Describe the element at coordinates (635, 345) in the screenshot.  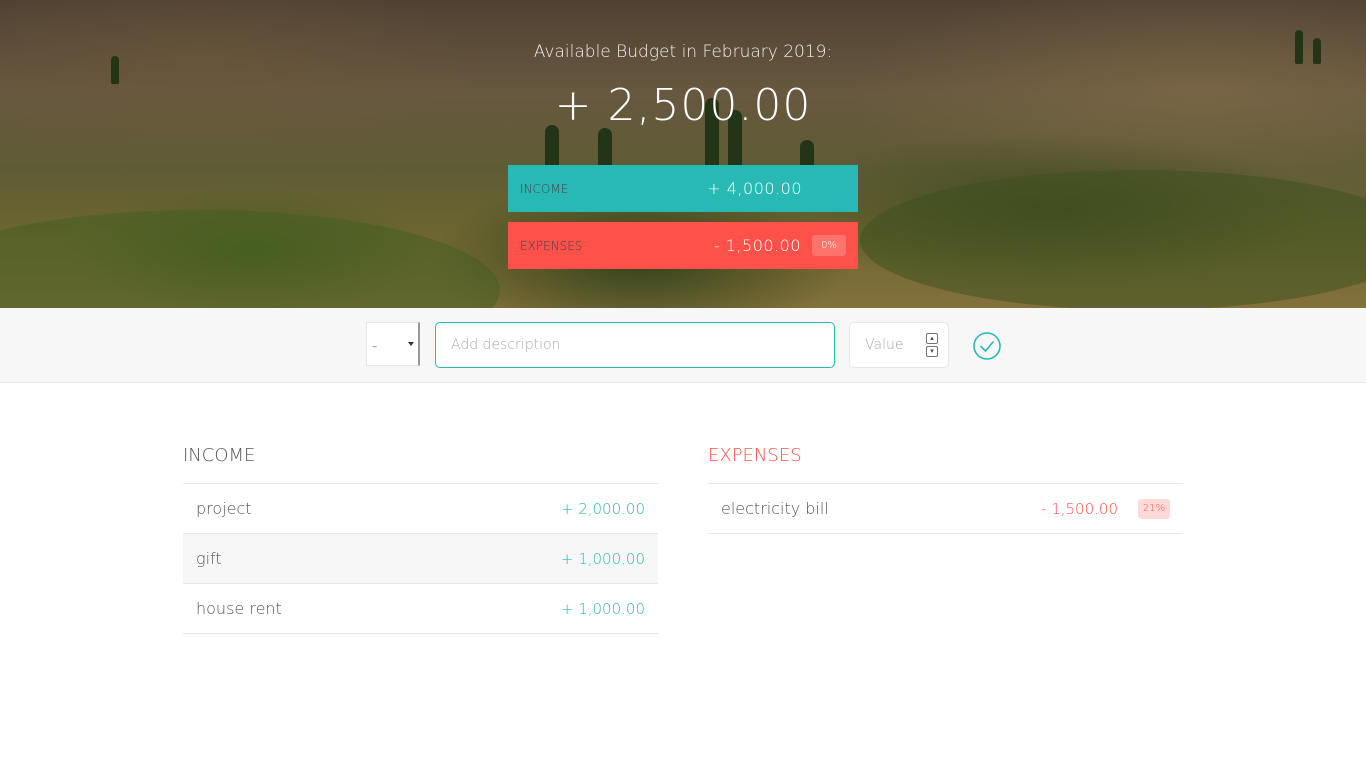
I see `description-input: Add description` at that location.